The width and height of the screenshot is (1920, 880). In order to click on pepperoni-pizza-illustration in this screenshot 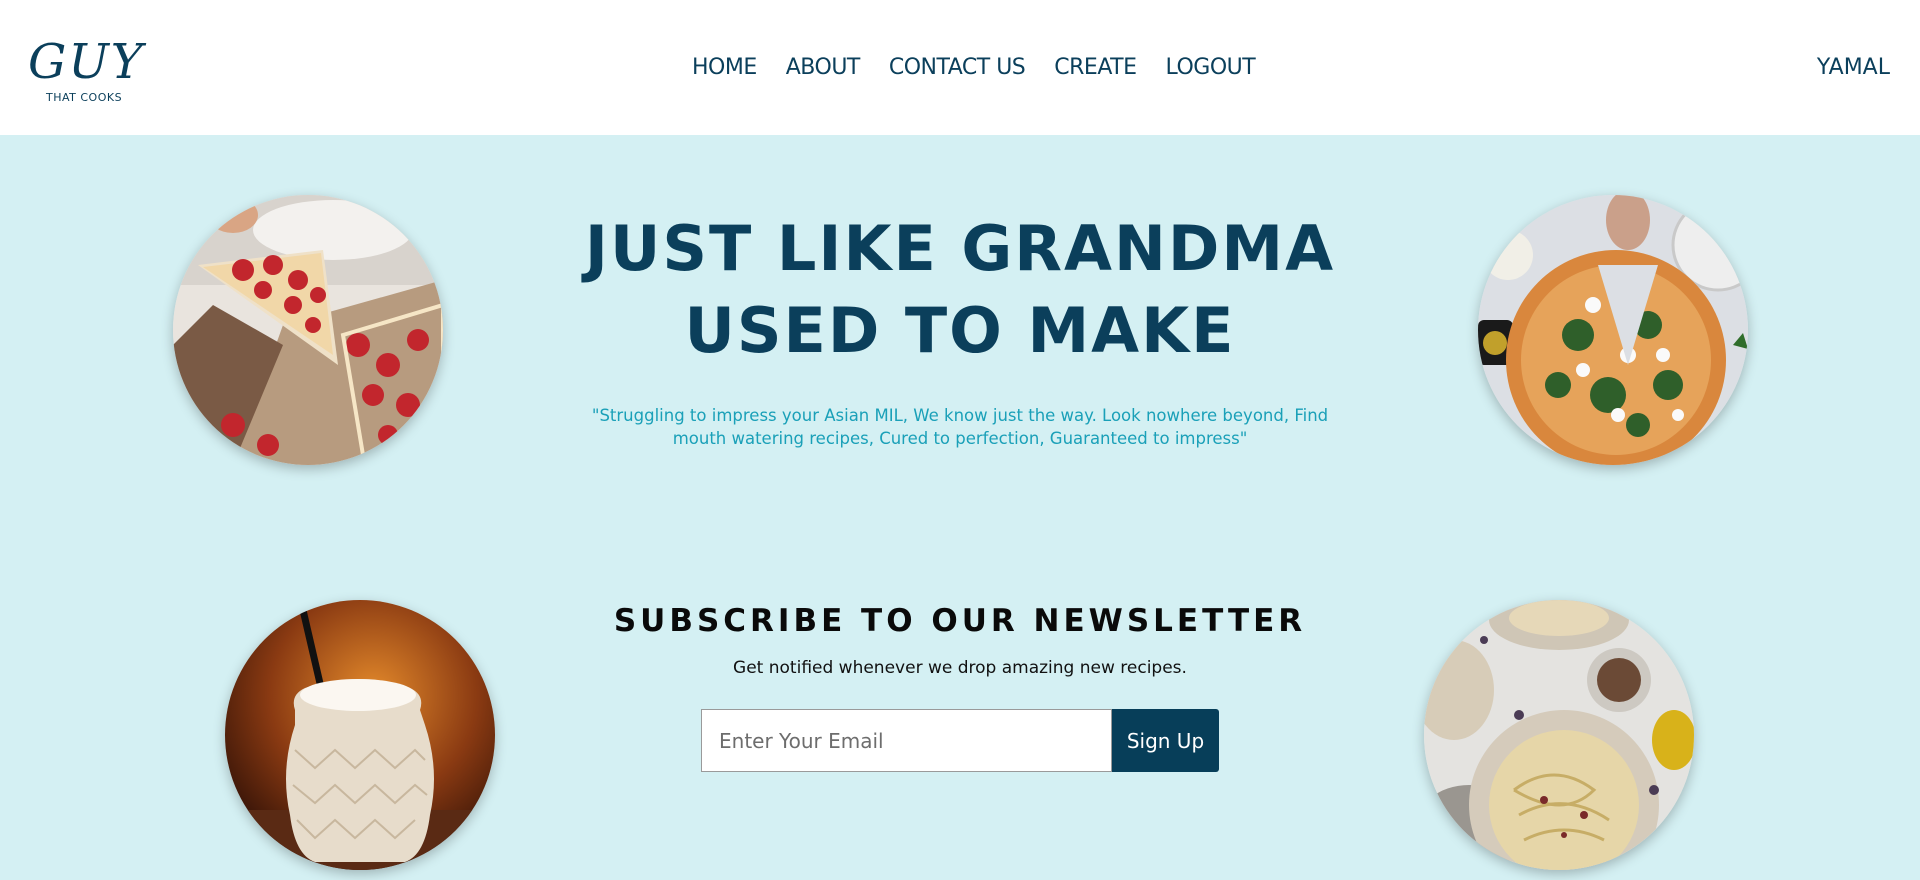, I will do `click(308, 330)`.